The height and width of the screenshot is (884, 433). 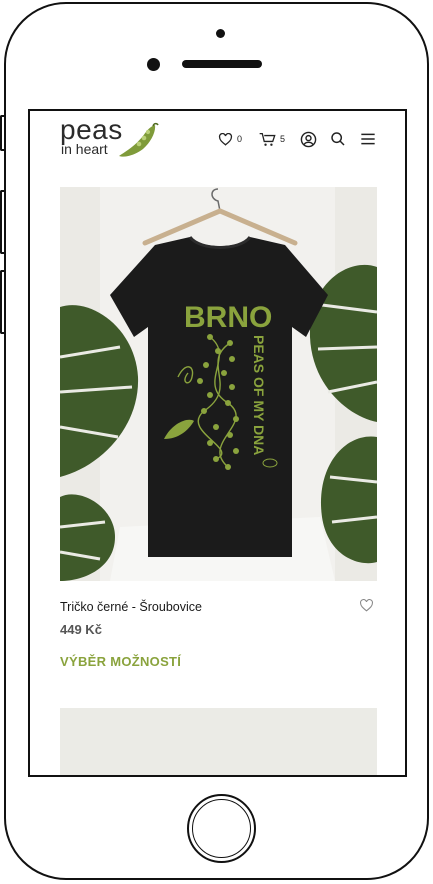 What do you see at coordinates (267, 139) in the screenshot?
I see `cart-icon` at bounding box center [267, 139].